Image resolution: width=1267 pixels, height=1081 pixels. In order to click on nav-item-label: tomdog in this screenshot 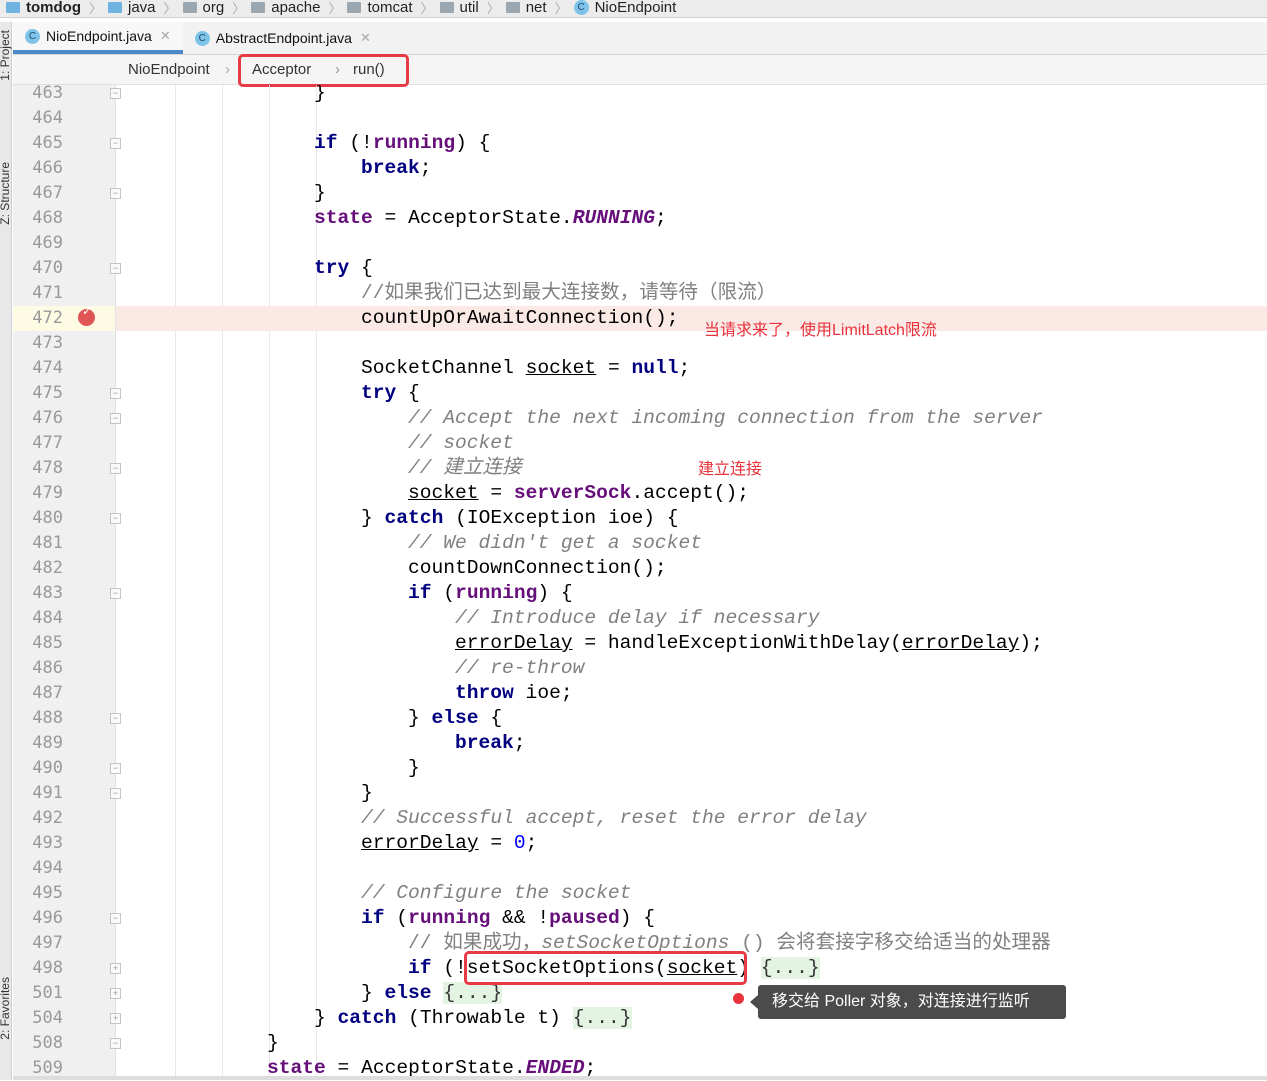, I will do `click(53, 8)`.